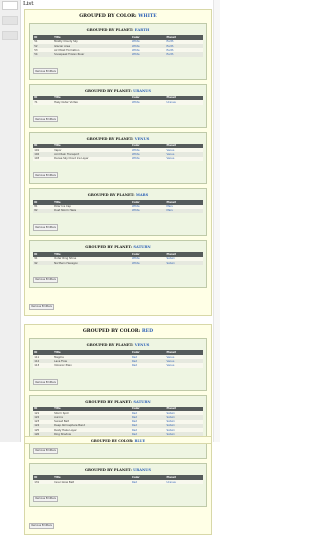 This screenshot has width=320, height=535. What do you see at coordinates (184, 263) in the screenshot?
I see `table-cell: Saturn` at bounding box center [184, 263].